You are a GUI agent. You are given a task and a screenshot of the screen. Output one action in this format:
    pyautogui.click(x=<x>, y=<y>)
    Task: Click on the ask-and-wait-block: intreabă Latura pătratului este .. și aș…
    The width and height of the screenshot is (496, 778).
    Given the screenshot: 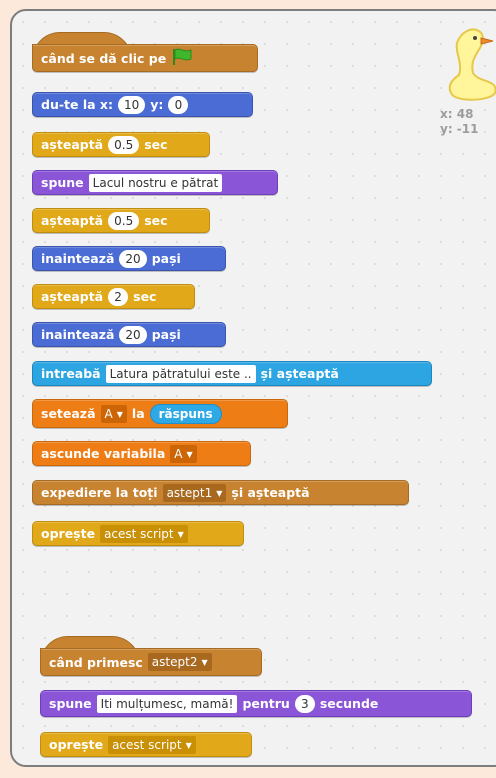 What is the action you would take?
    pyautogui.click(x=232, y=373)
    